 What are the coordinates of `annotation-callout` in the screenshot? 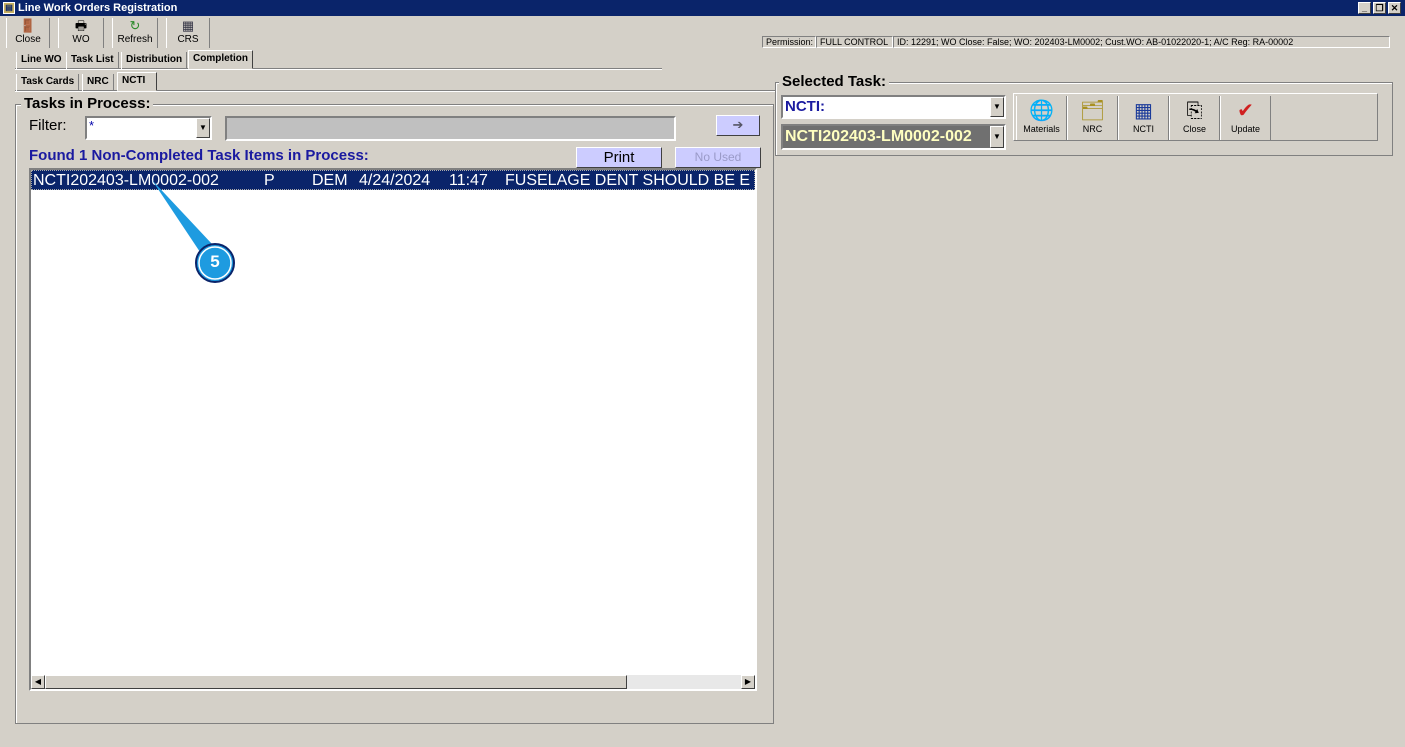 It's located at (193, 231).